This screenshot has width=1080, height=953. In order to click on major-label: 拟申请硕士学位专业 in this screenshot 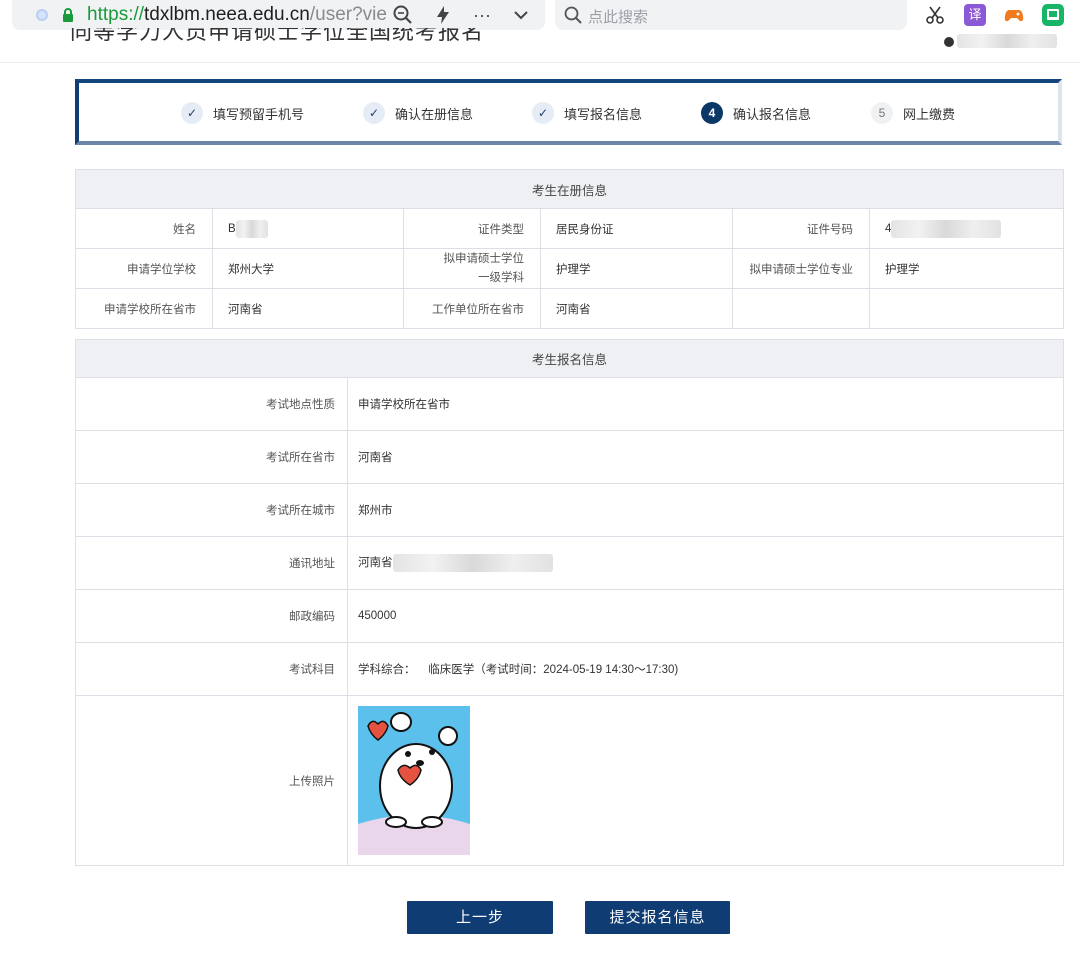, I will do `click(801, 268)`.